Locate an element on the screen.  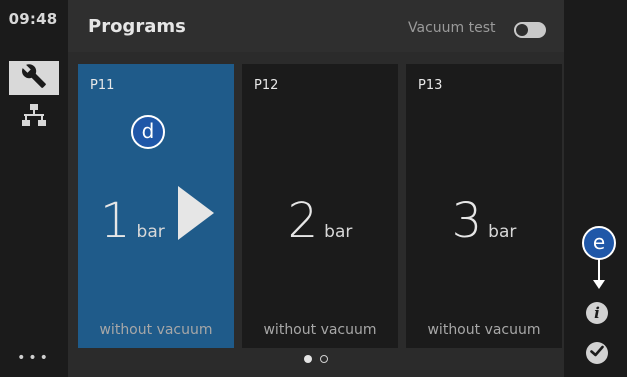
pressure-value: 3 is located at coordinates (467, 221).